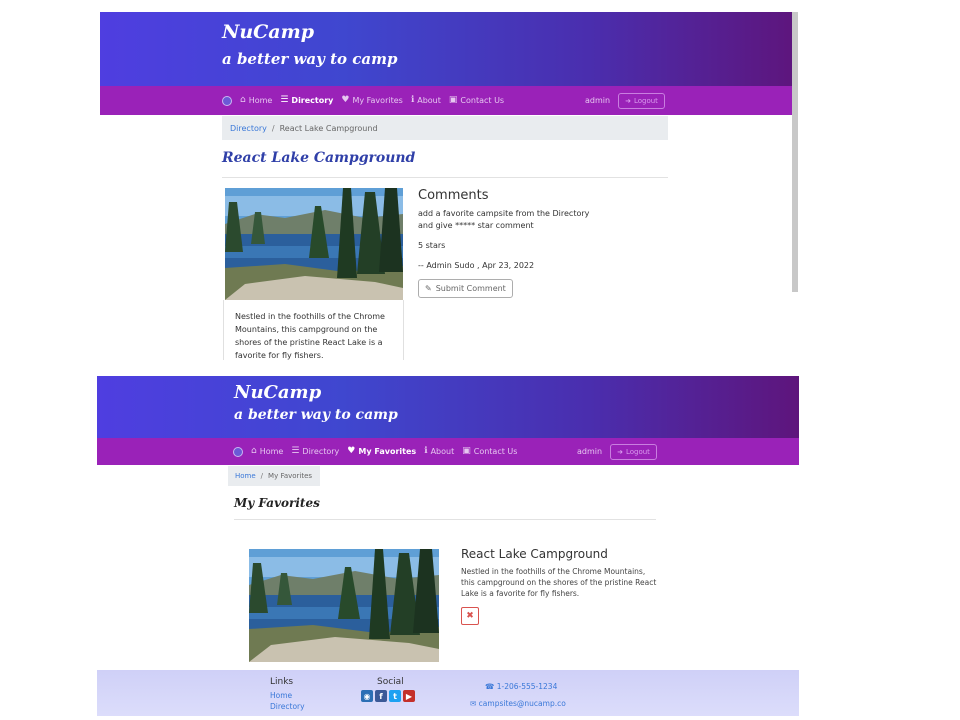 This screenshot has width=960, height=720. I want to click on pencil-icon: ✎, so click(428, 288).